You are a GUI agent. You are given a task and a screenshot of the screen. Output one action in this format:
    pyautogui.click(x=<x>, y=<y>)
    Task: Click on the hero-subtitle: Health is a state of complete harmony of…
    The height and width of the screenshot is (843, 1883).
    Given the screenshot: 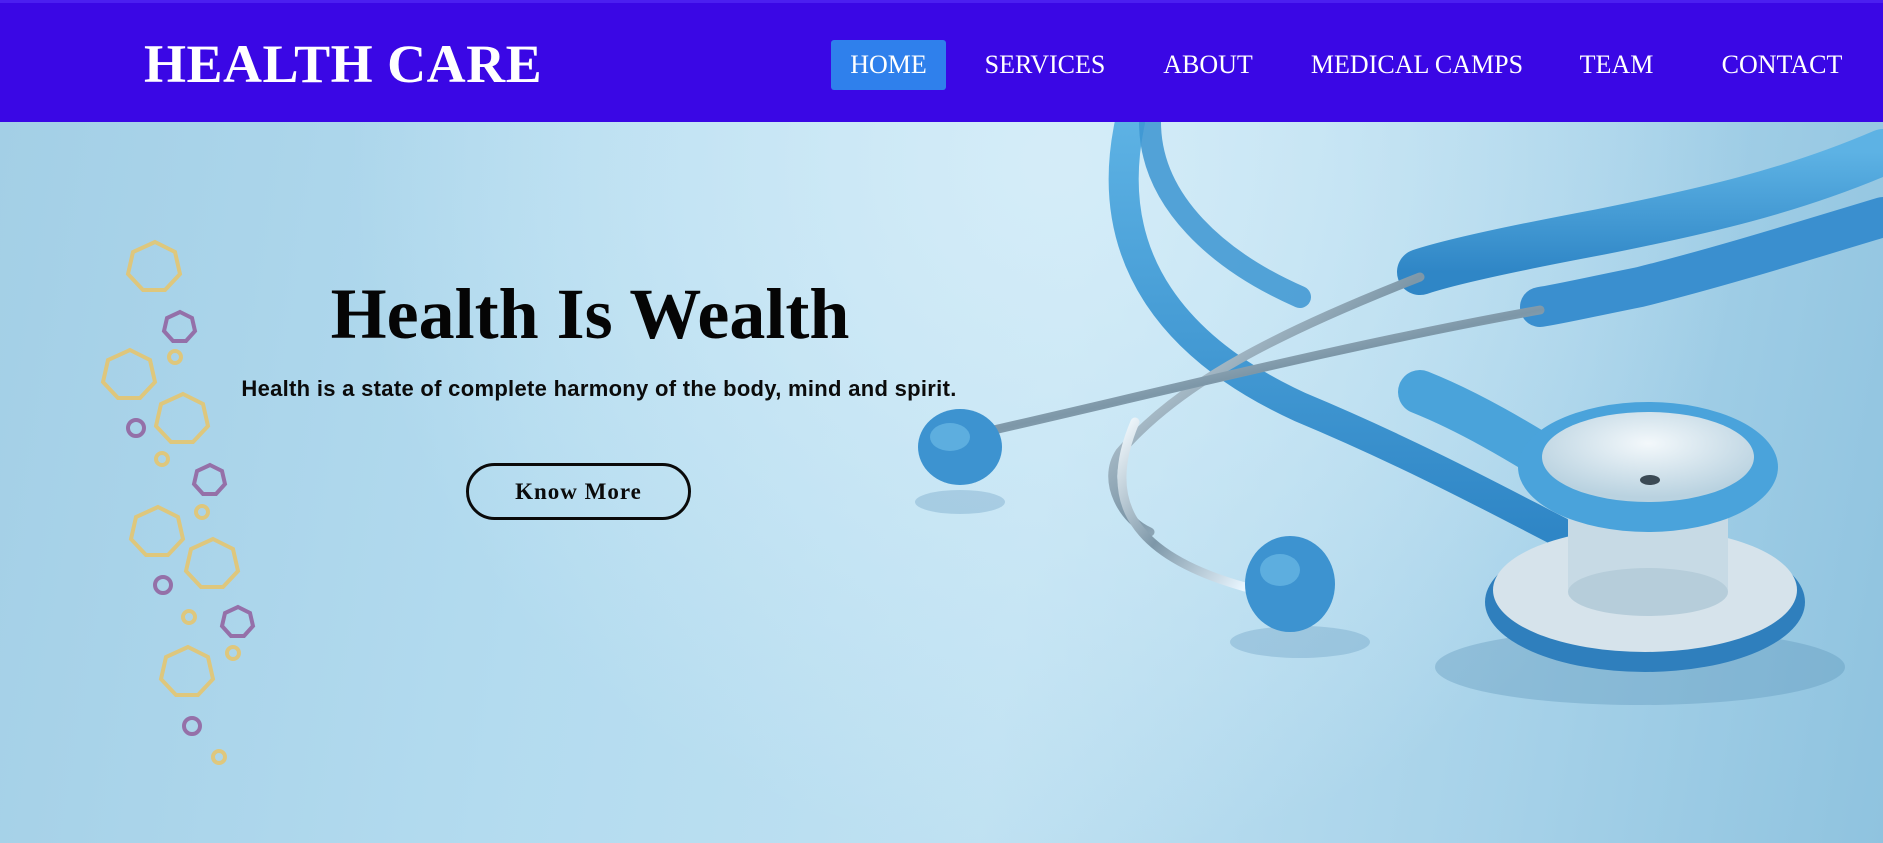 What is the action you would take?
    pyautogui.click(x=599, y=388)
    